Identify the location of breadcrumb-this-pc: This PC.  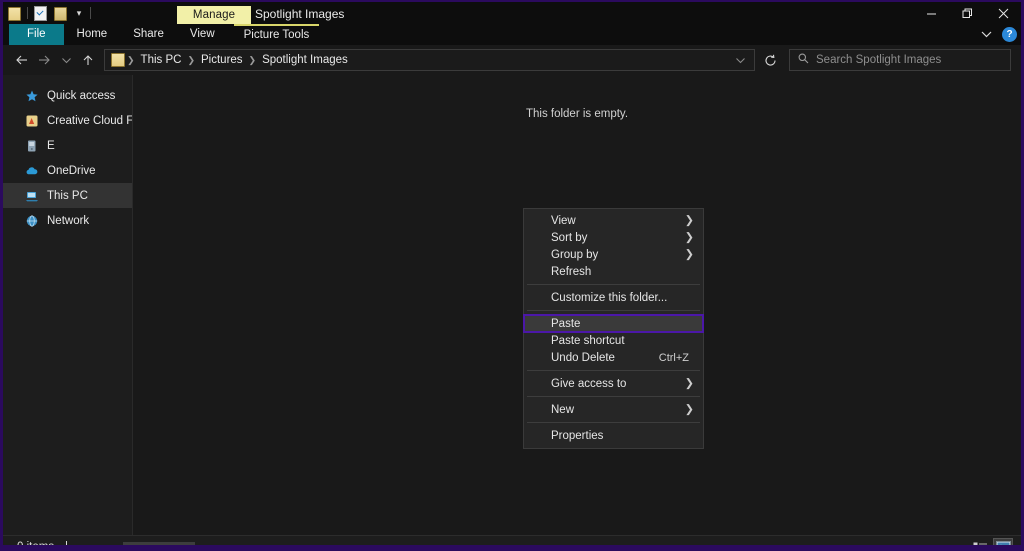
(161, 60).